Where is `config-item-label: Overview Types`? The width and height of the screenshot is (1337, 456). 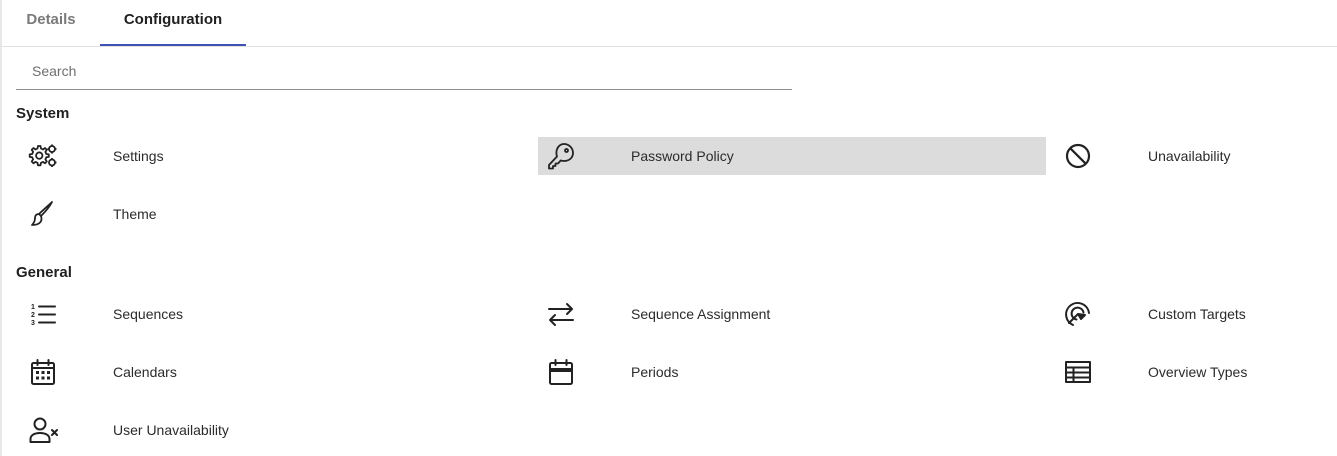
config-item-label: Overview Types is located at coordinates (1198, 372).